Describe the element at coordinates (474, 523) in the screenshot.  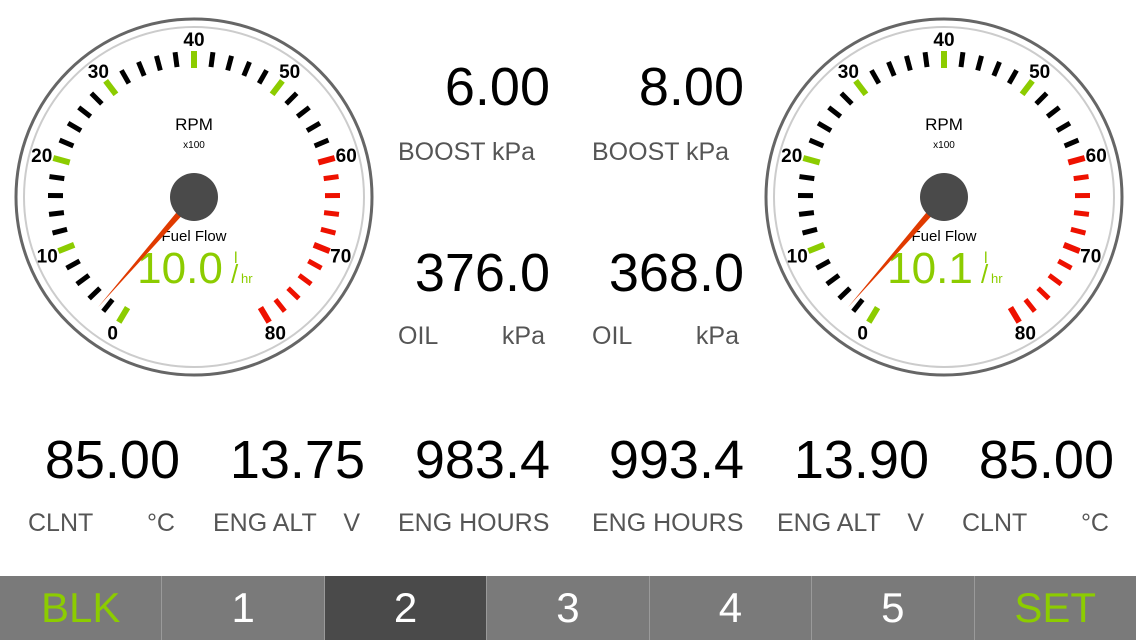
I see `engine-hours-left-label: ENG HOURS` at that location.